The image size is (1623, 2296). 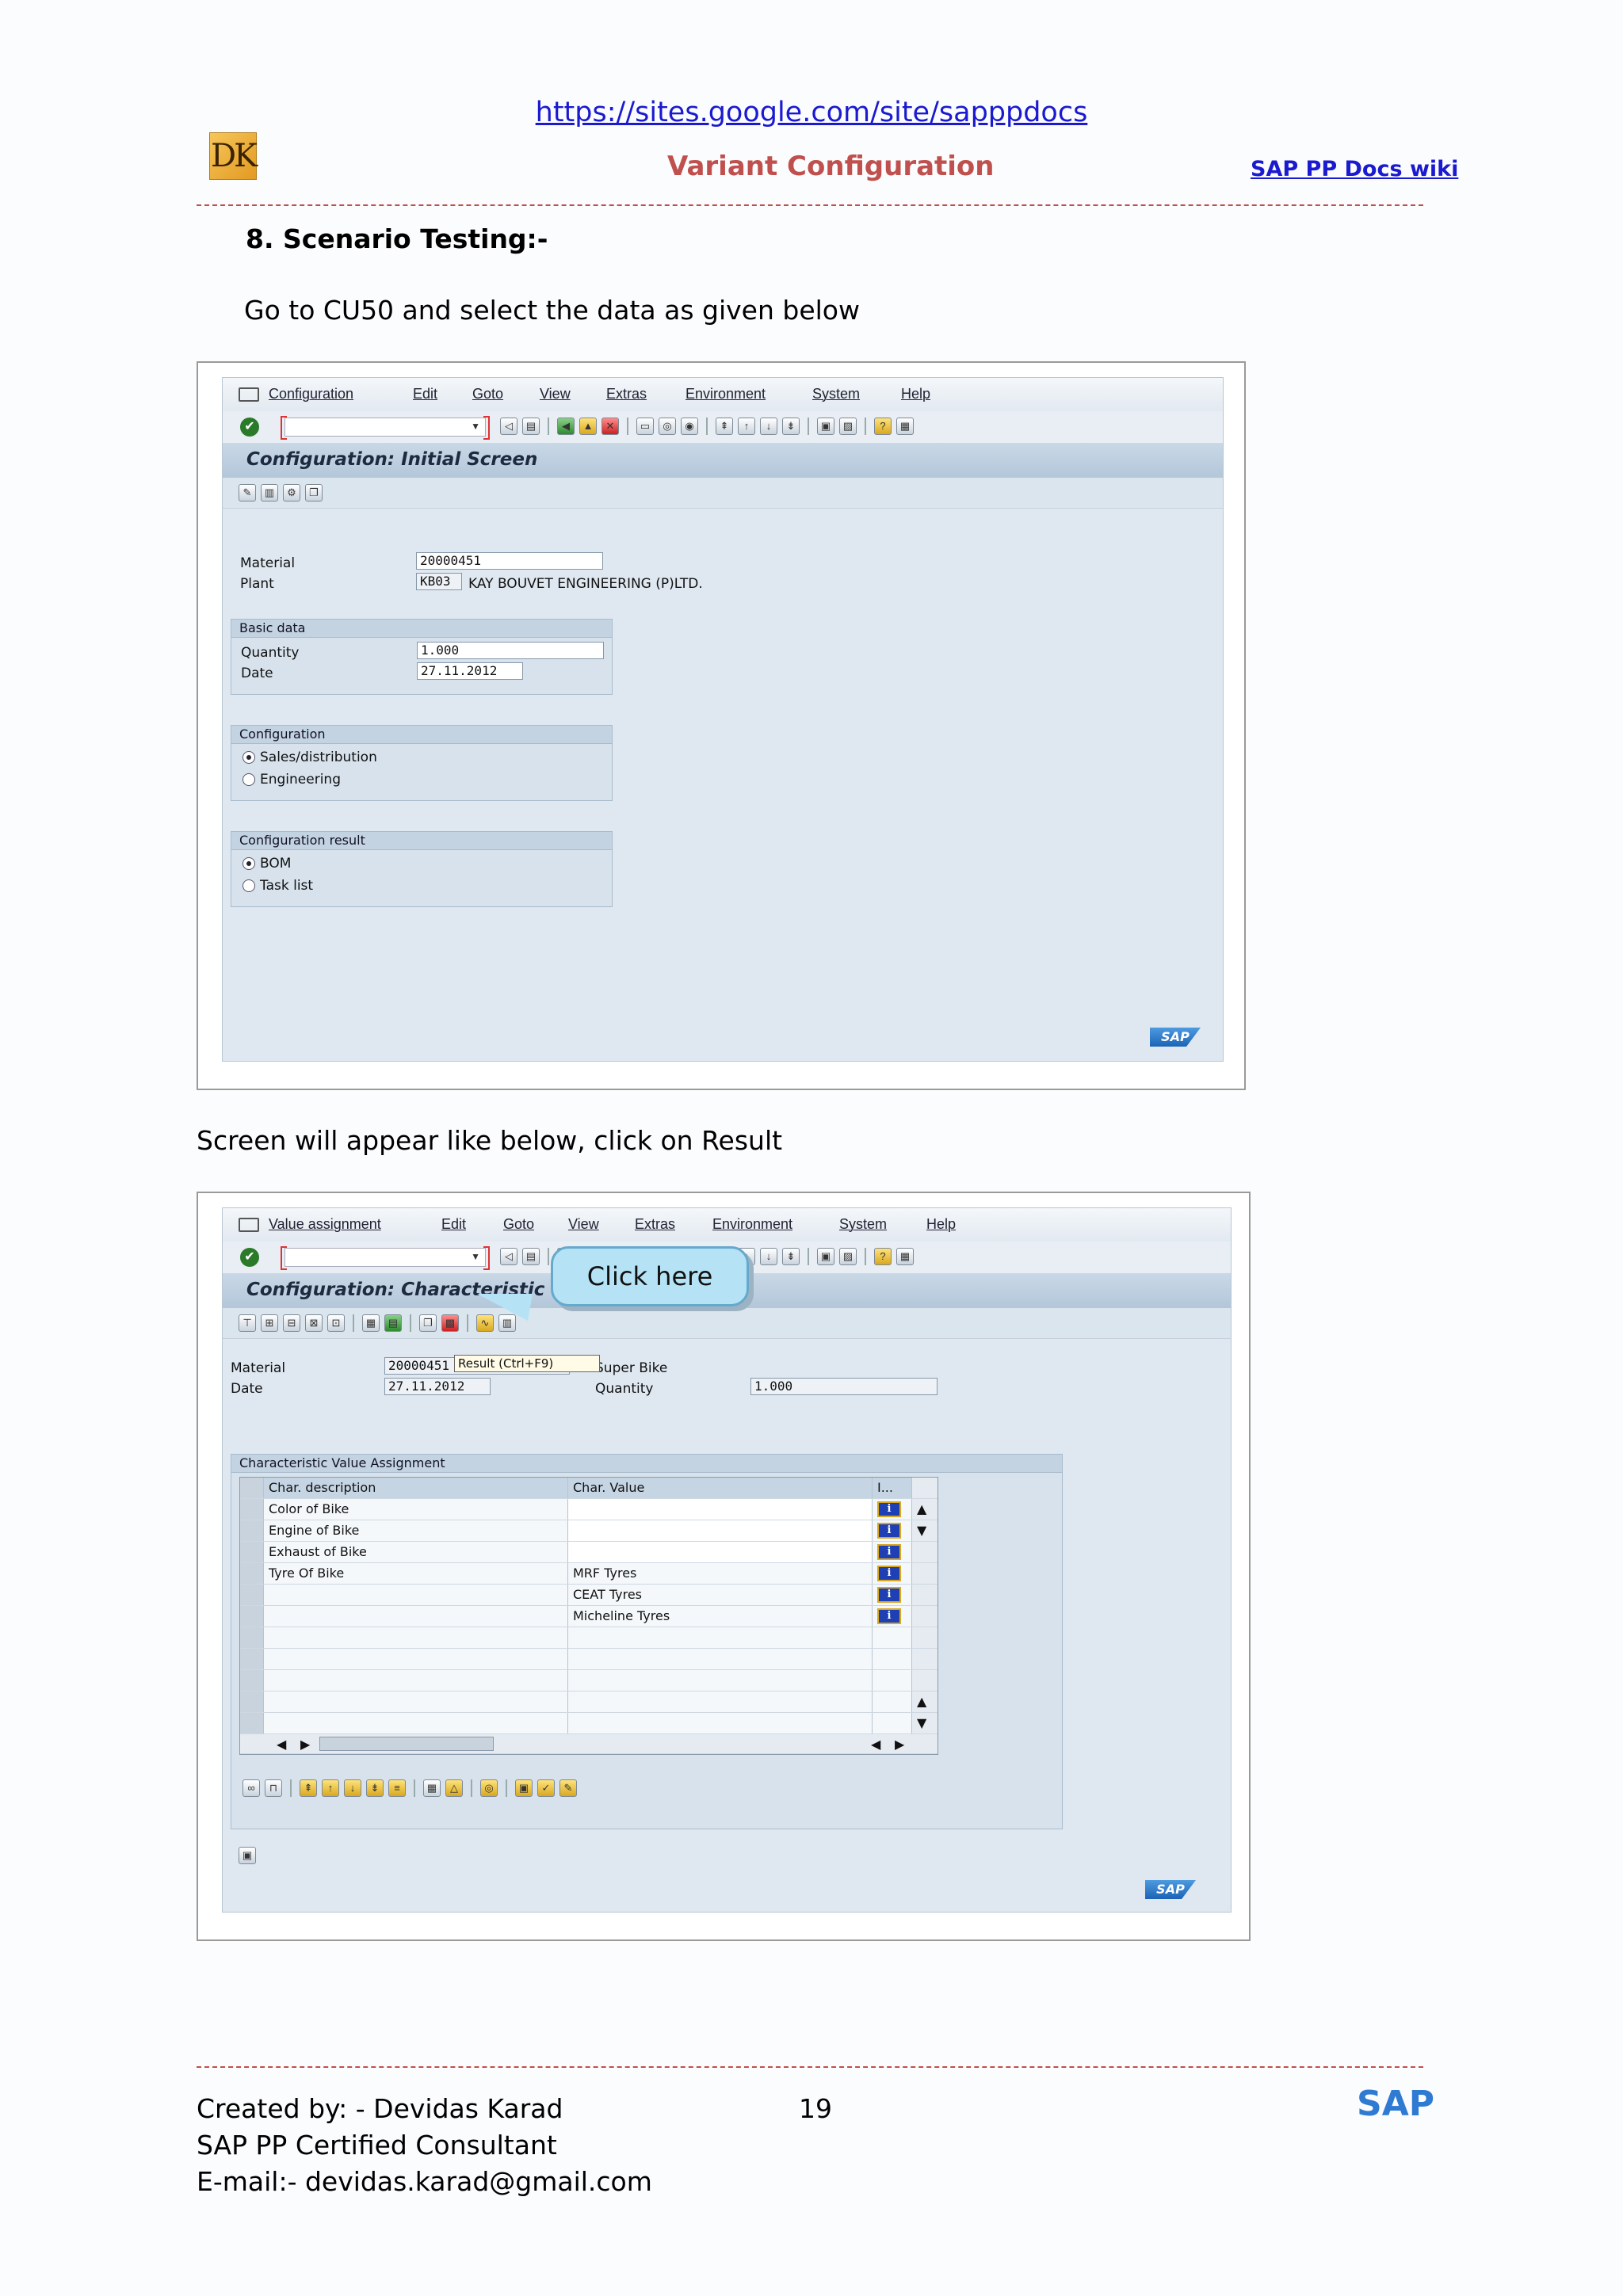 What do you see at coordinates (610, 426) in the screenshot?
I see `cancel-icon: ✕` at bounding box center [610, 426].